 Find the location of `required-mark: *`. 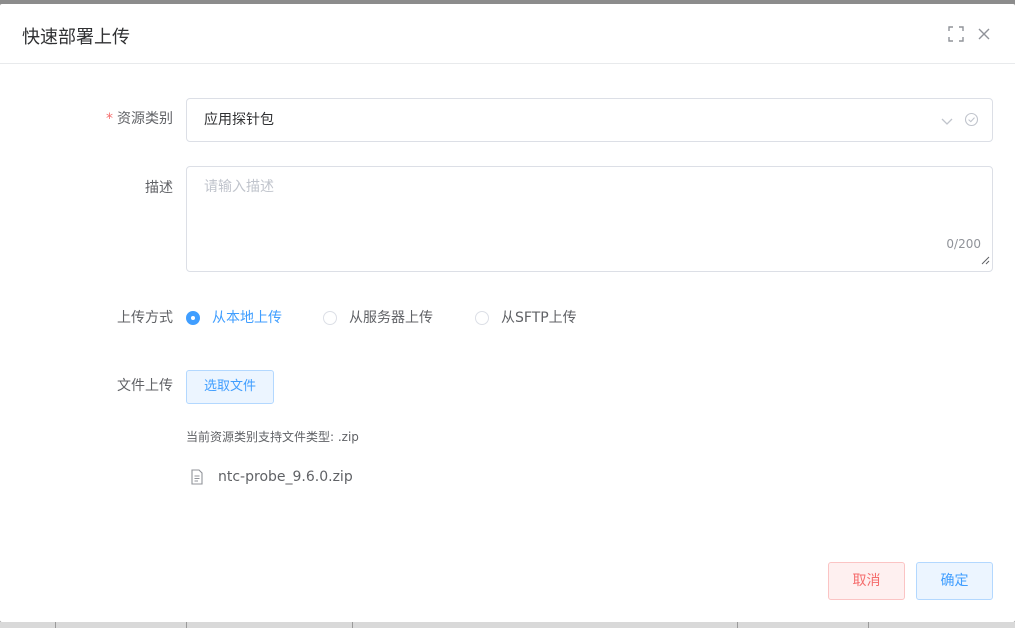

required-mark: * is located at coordinates (109, 119).